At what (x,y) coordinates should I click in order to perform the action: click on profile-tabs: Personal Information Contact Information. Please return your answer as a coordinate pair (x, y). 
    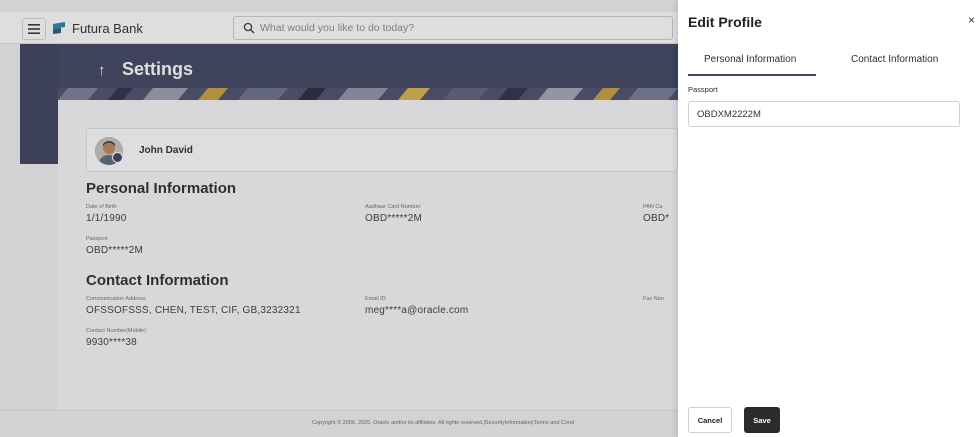
    Looking at the image, I should click on (827, 62).